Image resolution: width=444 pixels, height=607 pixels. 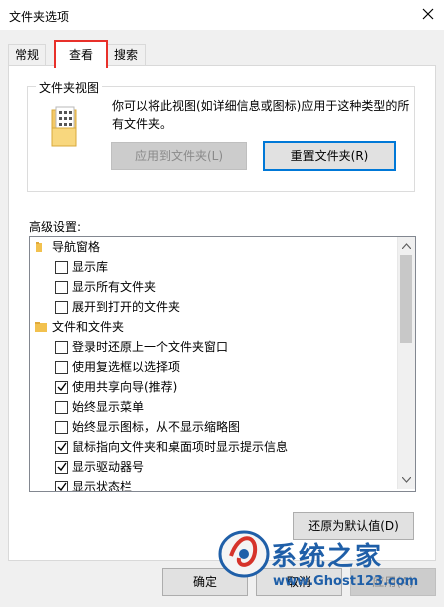 I want to click on item-label: 使用共享向导(推荐), so click(x=125, y=387).